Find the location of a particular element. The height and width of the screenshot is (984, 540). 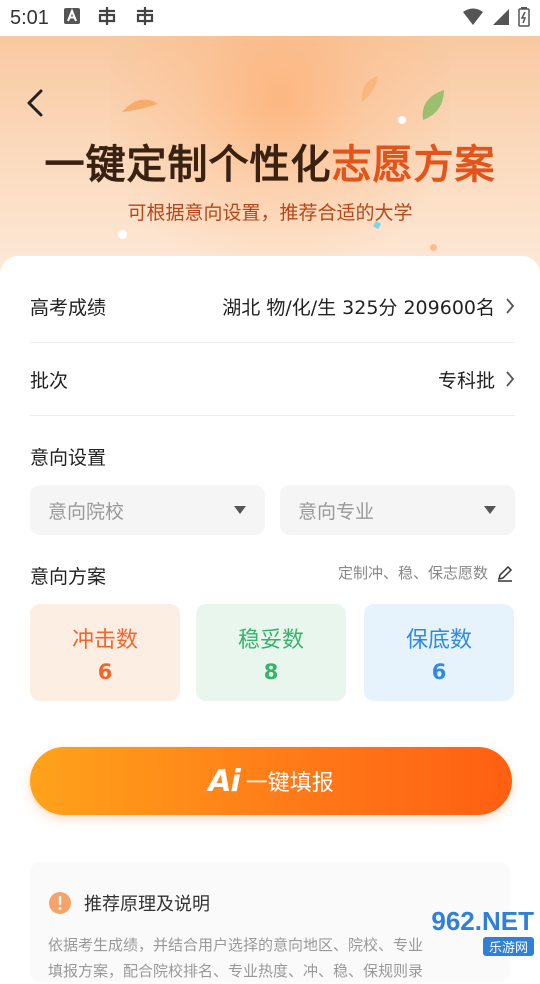

intent-major-placeholder: 意向专业 is located at coordinates (336, 511).